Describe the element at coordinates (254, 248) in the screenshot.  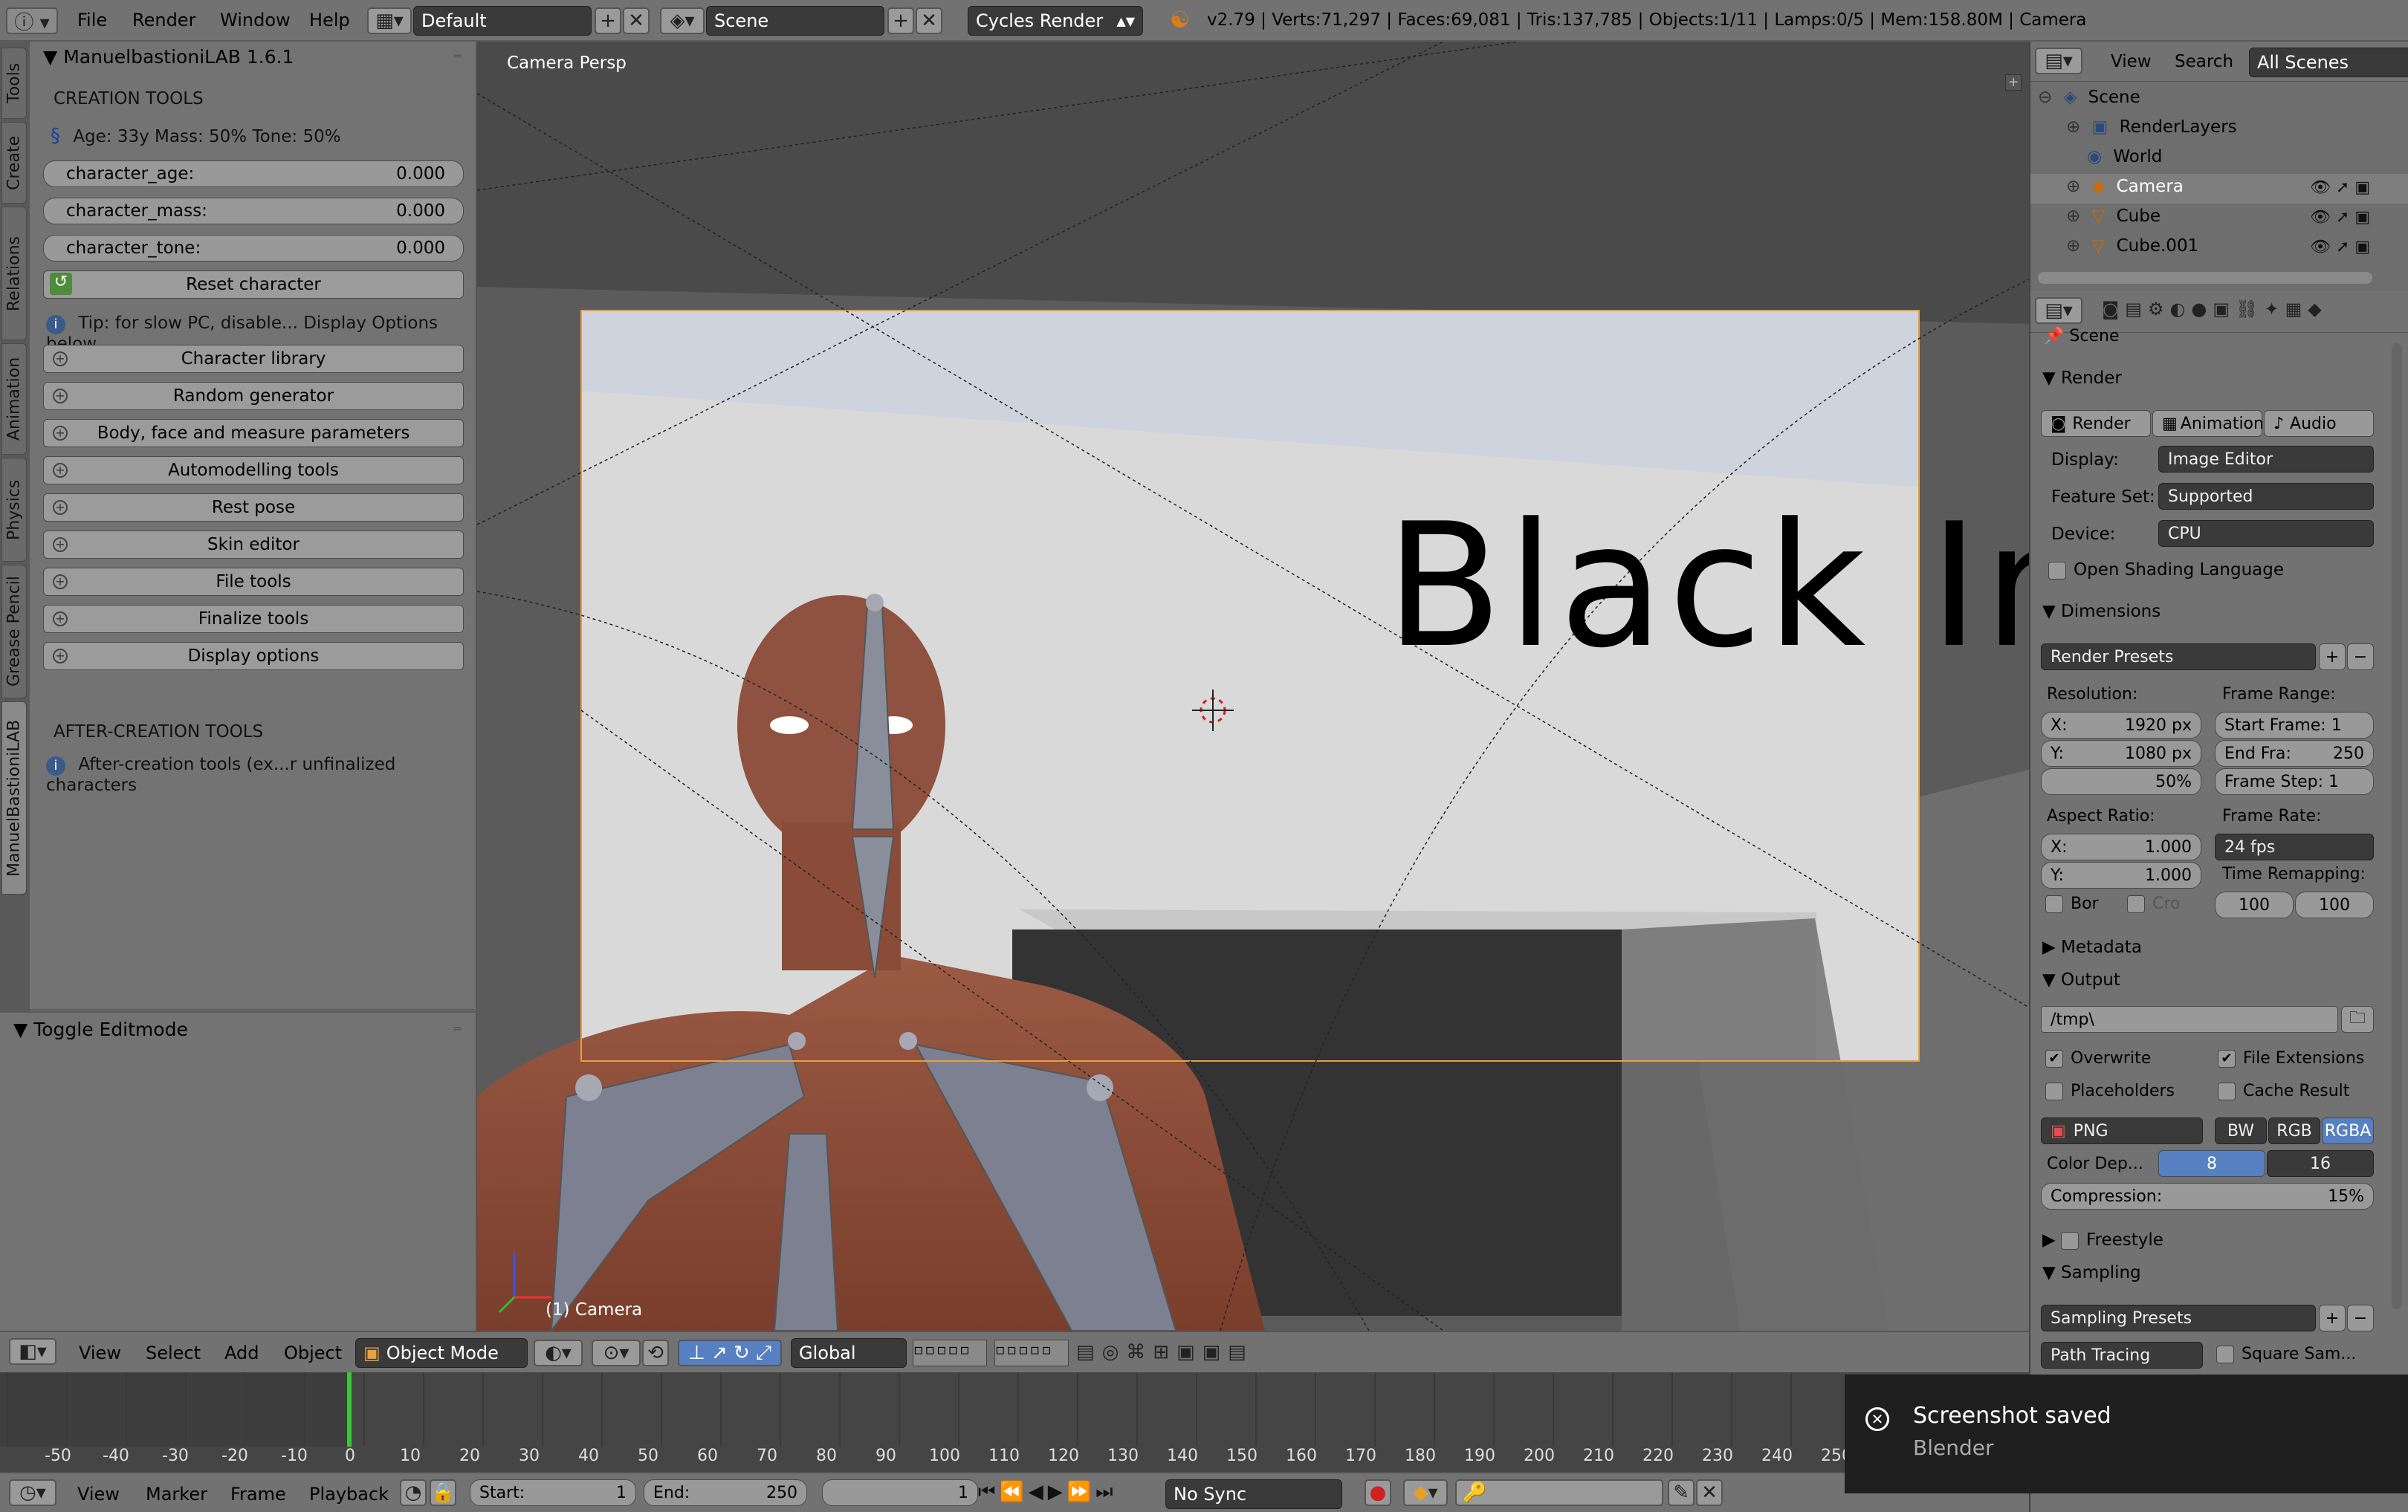
I see `character-tone-field: character_tone: 0.000` at that location.